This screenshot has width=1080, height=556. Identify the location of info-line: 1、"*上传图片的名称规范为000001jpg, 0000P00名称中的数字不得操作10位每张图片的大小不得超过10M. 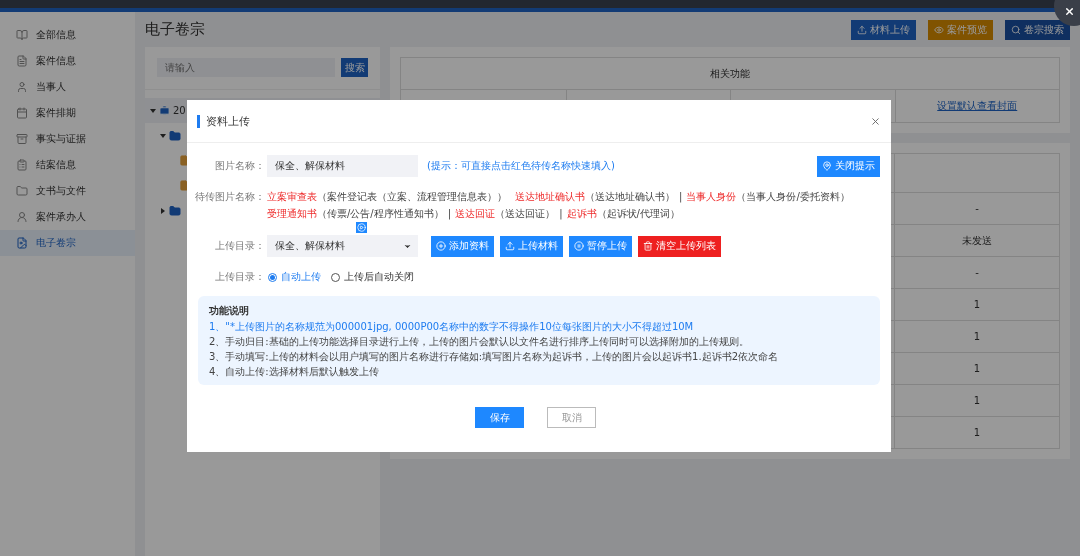
(452, 327).